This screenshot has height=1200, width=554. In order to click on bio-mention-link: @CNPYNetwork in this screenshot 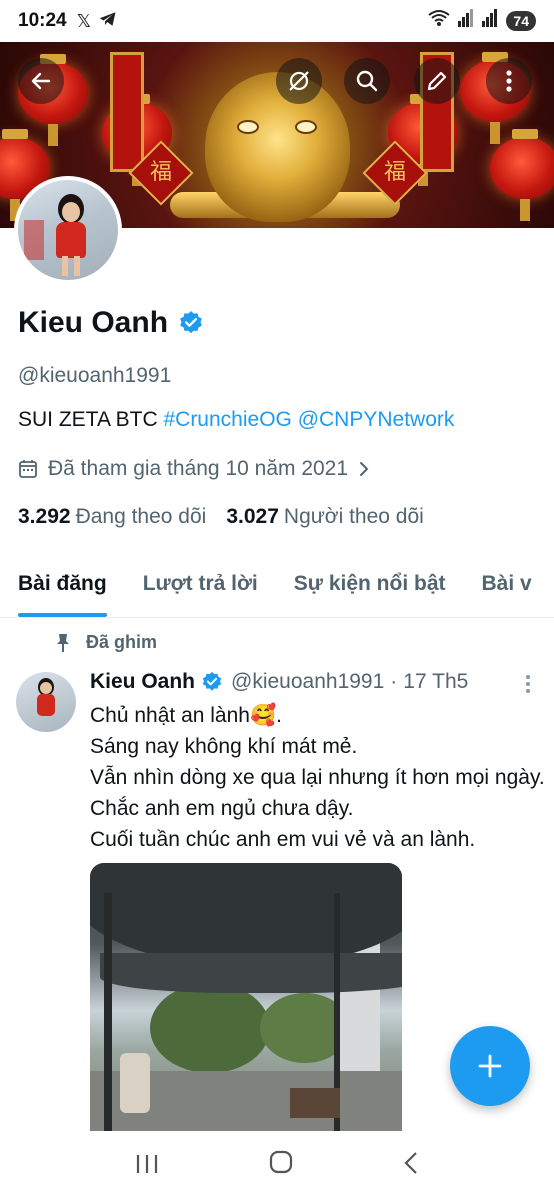, I will do `click(376, 419)`.